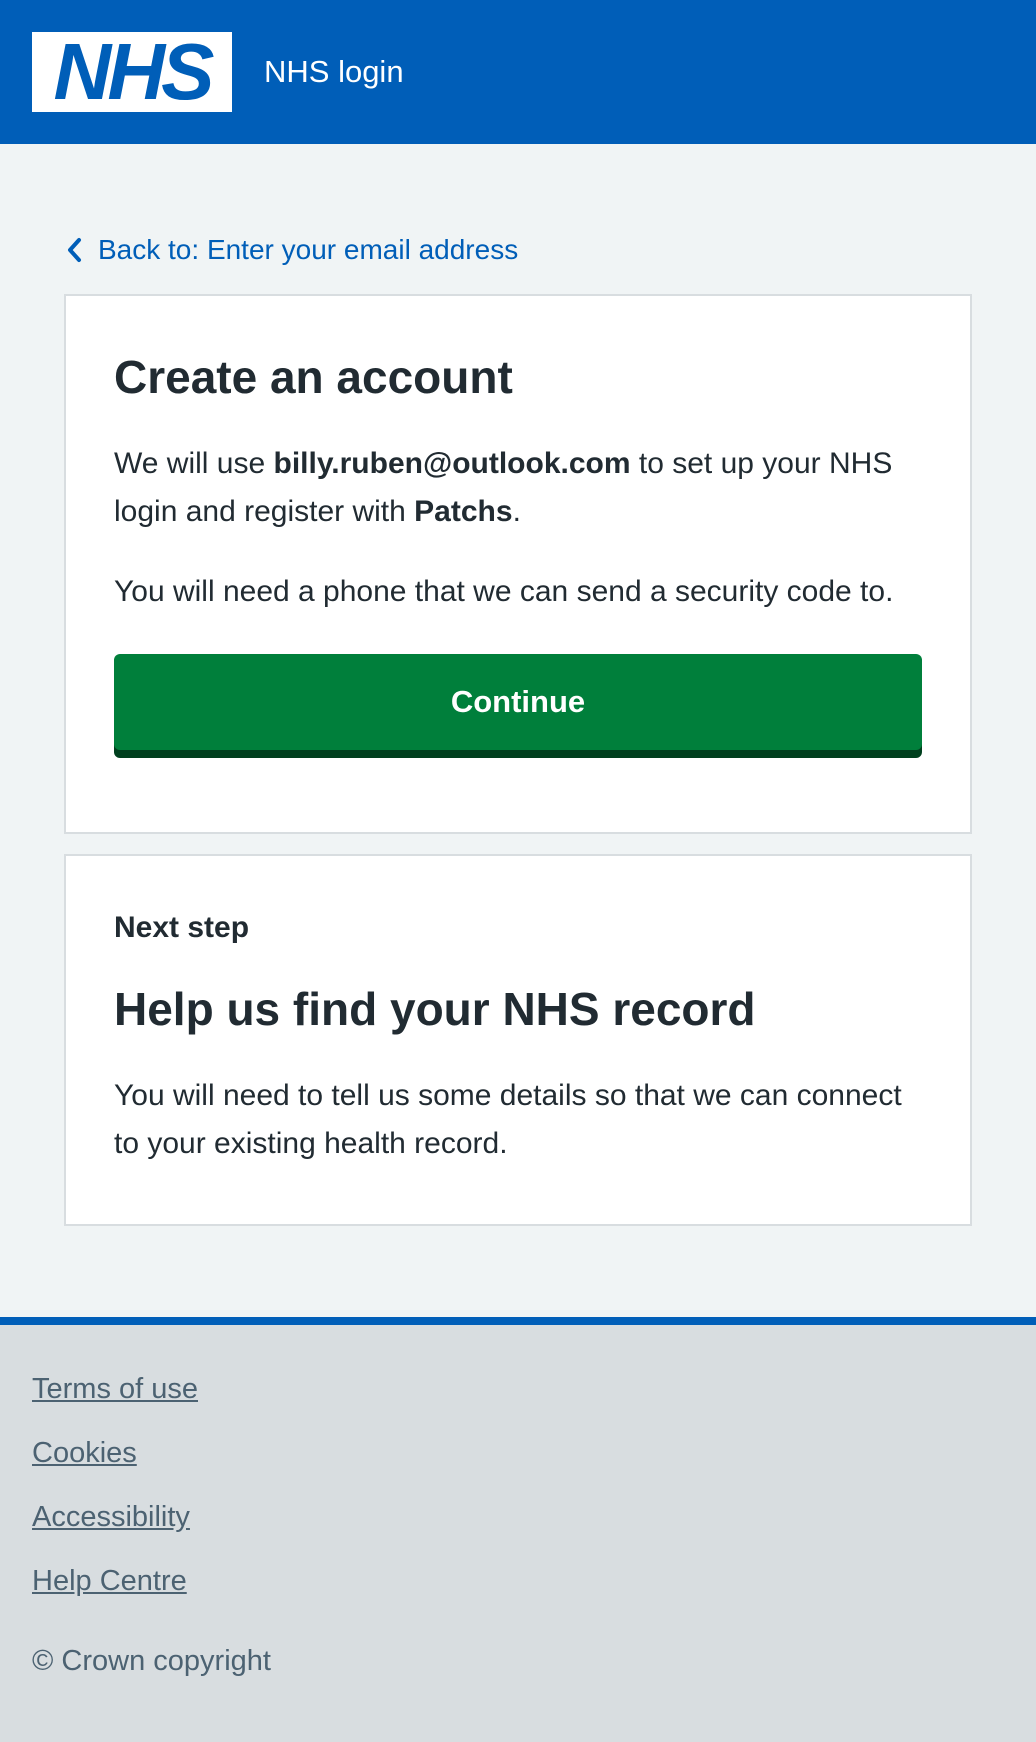 Image resolution: width=1036 pixels, height=1742 pixels. I want to click on back-link: Back to: Enter your email address, so click(291, 250).